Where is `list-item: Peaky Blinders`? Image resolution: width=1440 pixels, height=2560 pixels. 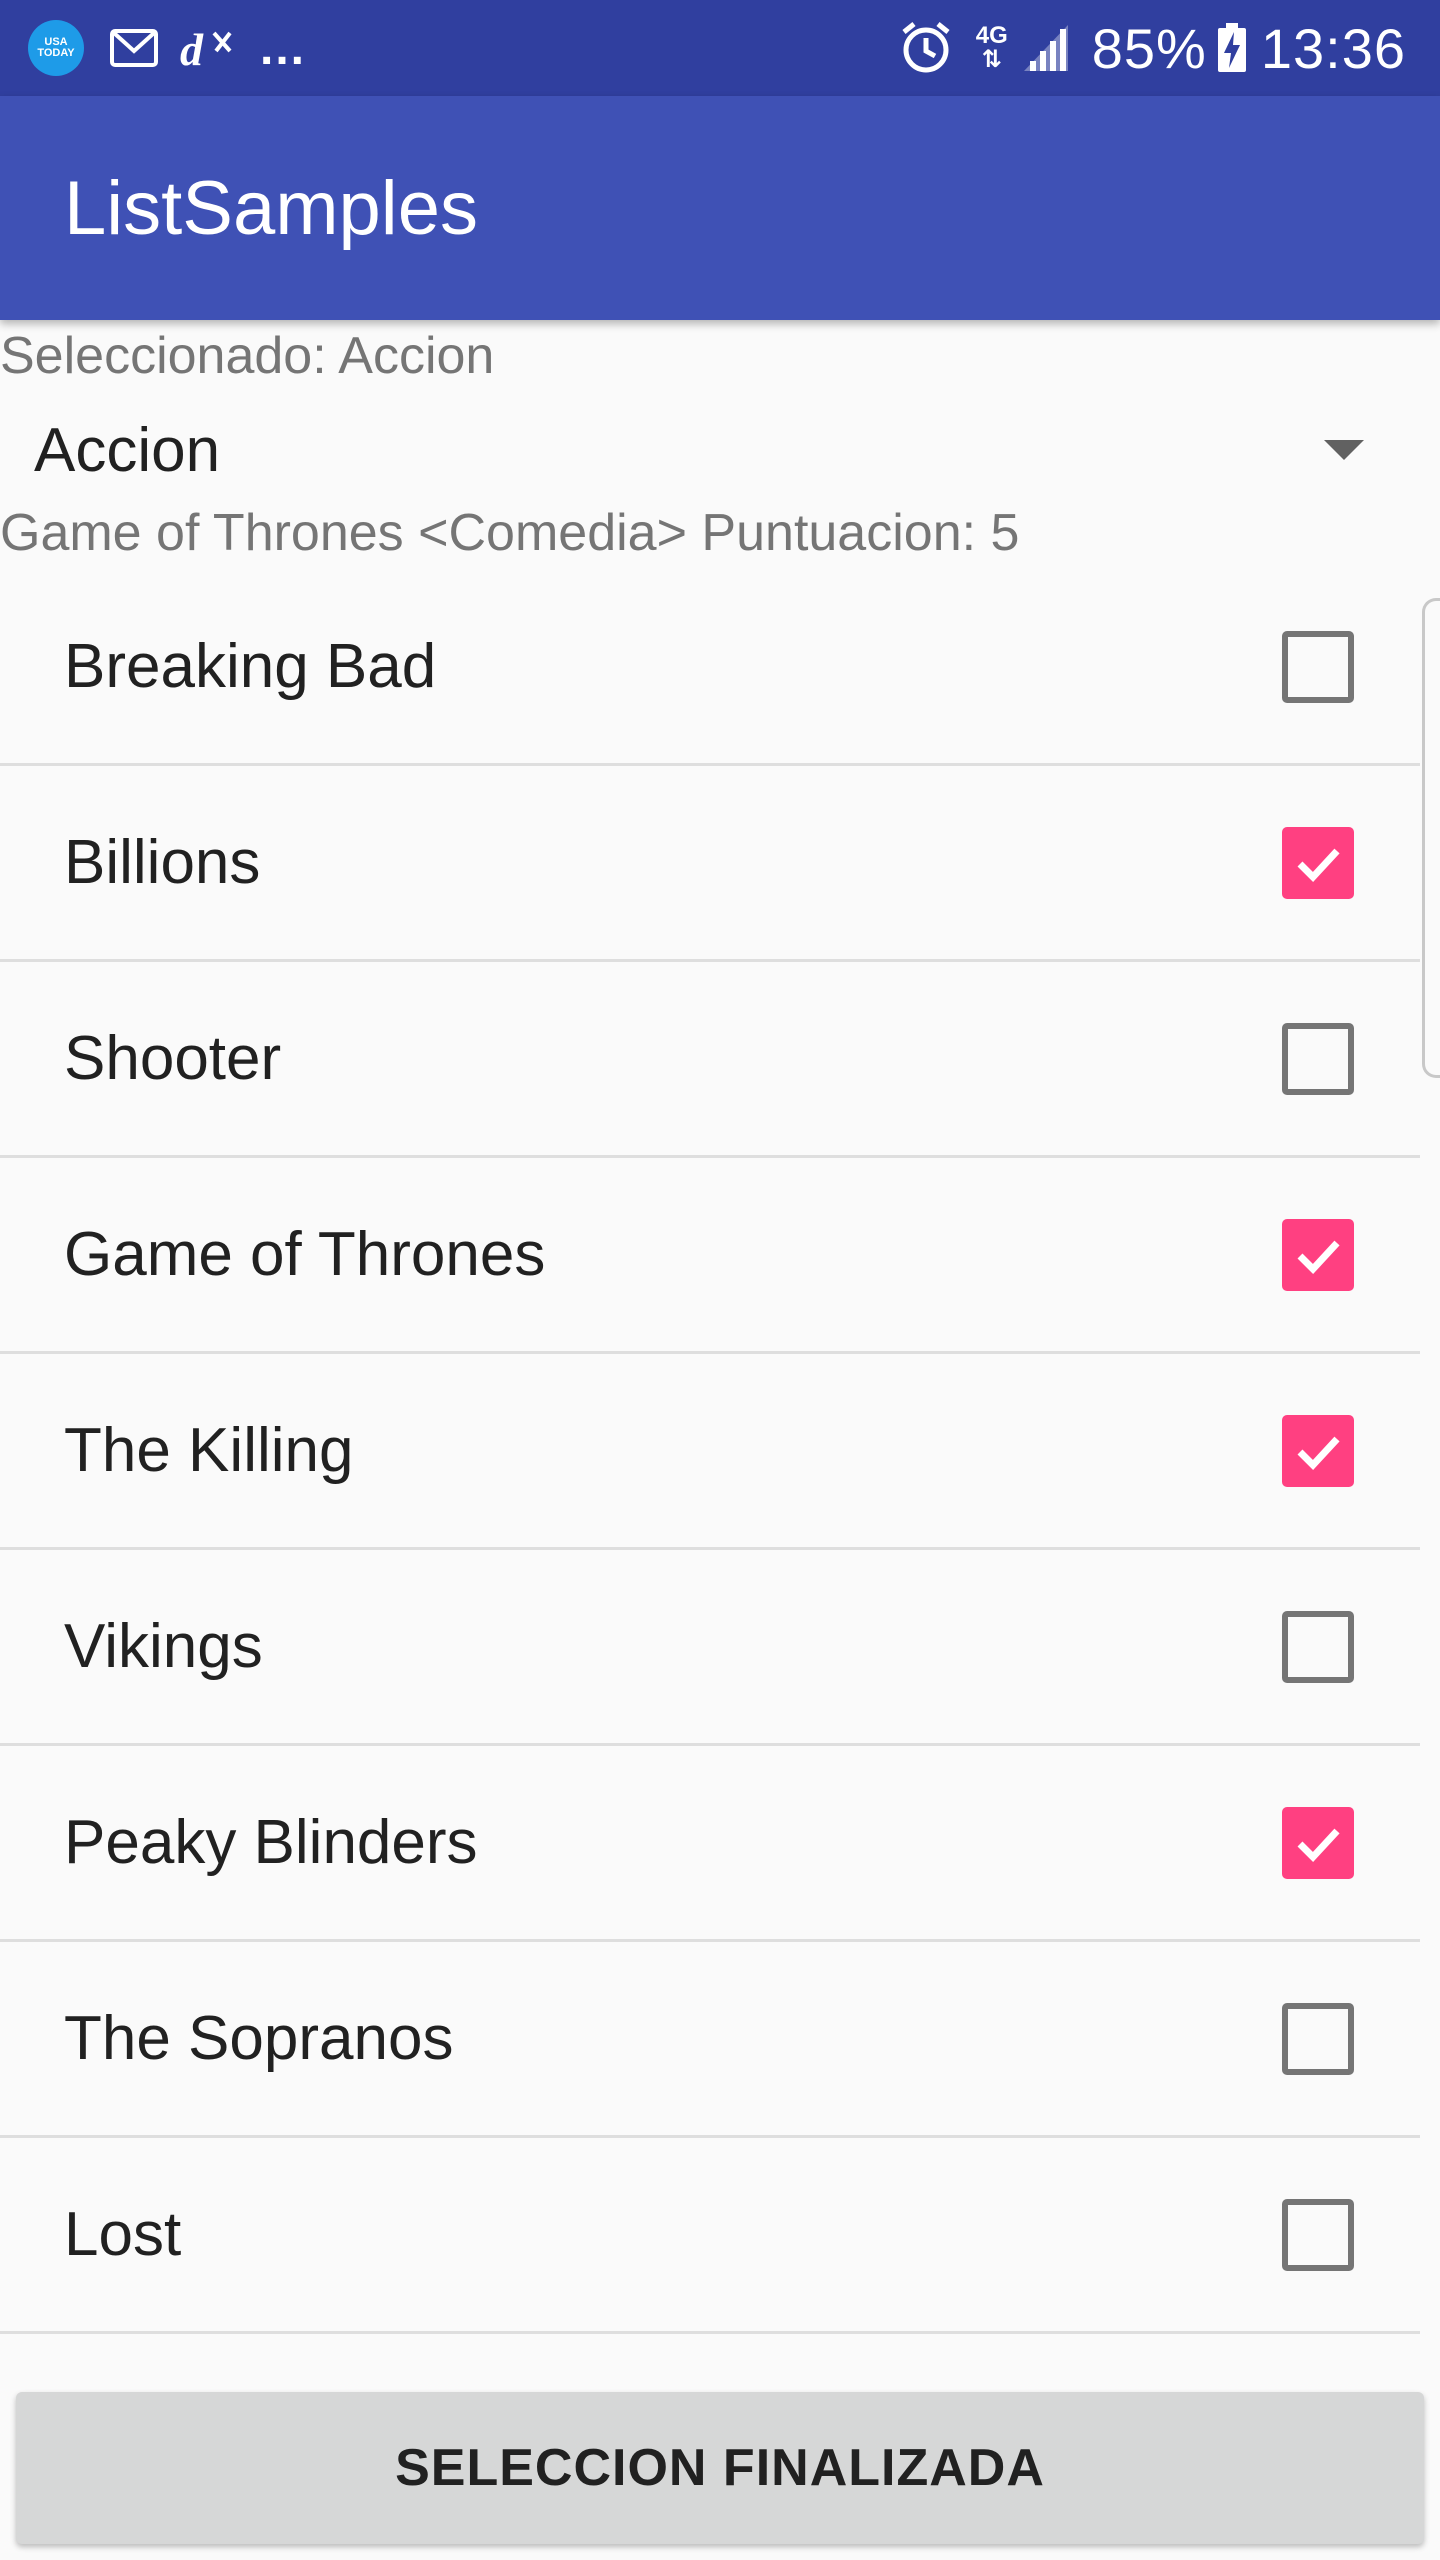 list-item: Peaky Blinders is located at coordinates (710, 1844).